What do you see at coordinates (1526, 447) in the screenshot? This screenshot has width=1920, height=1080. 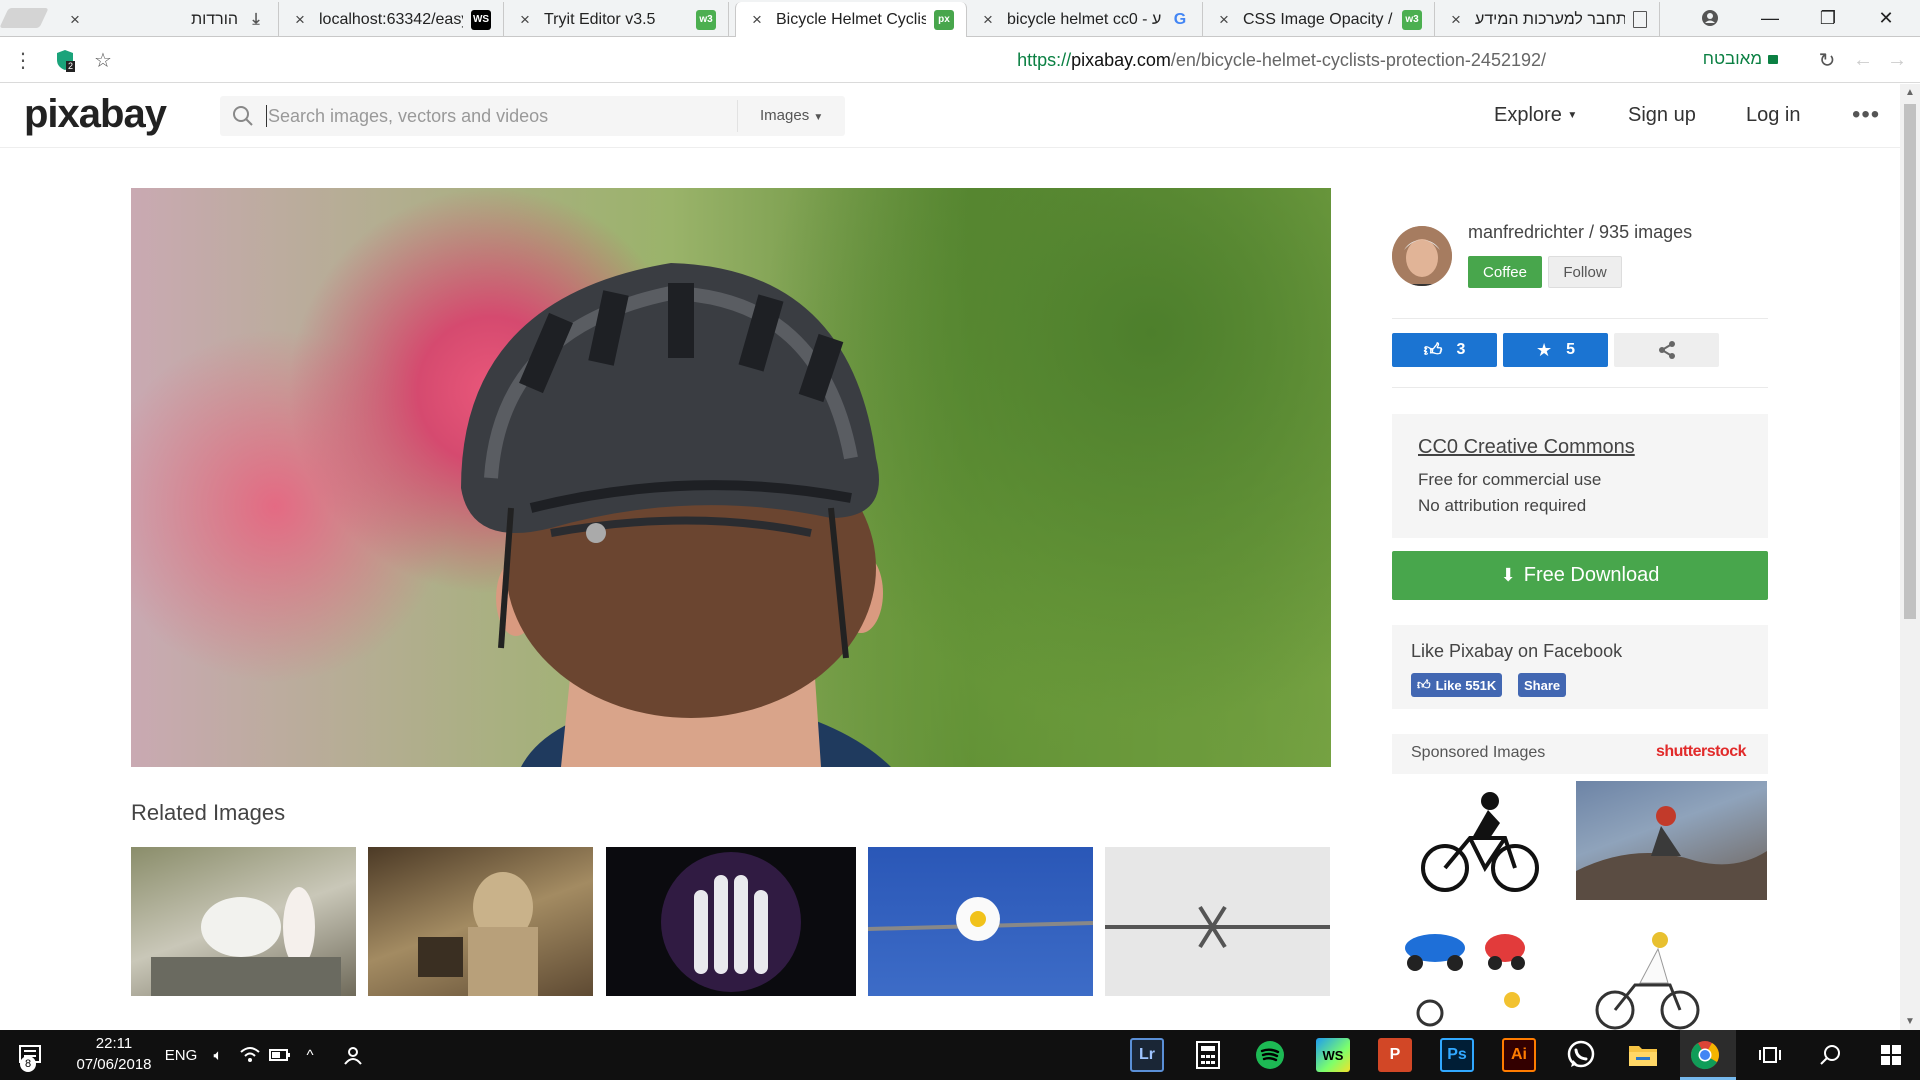 I see `license-link: CC0 Creative Commons` at bounding box center [1526, 447].